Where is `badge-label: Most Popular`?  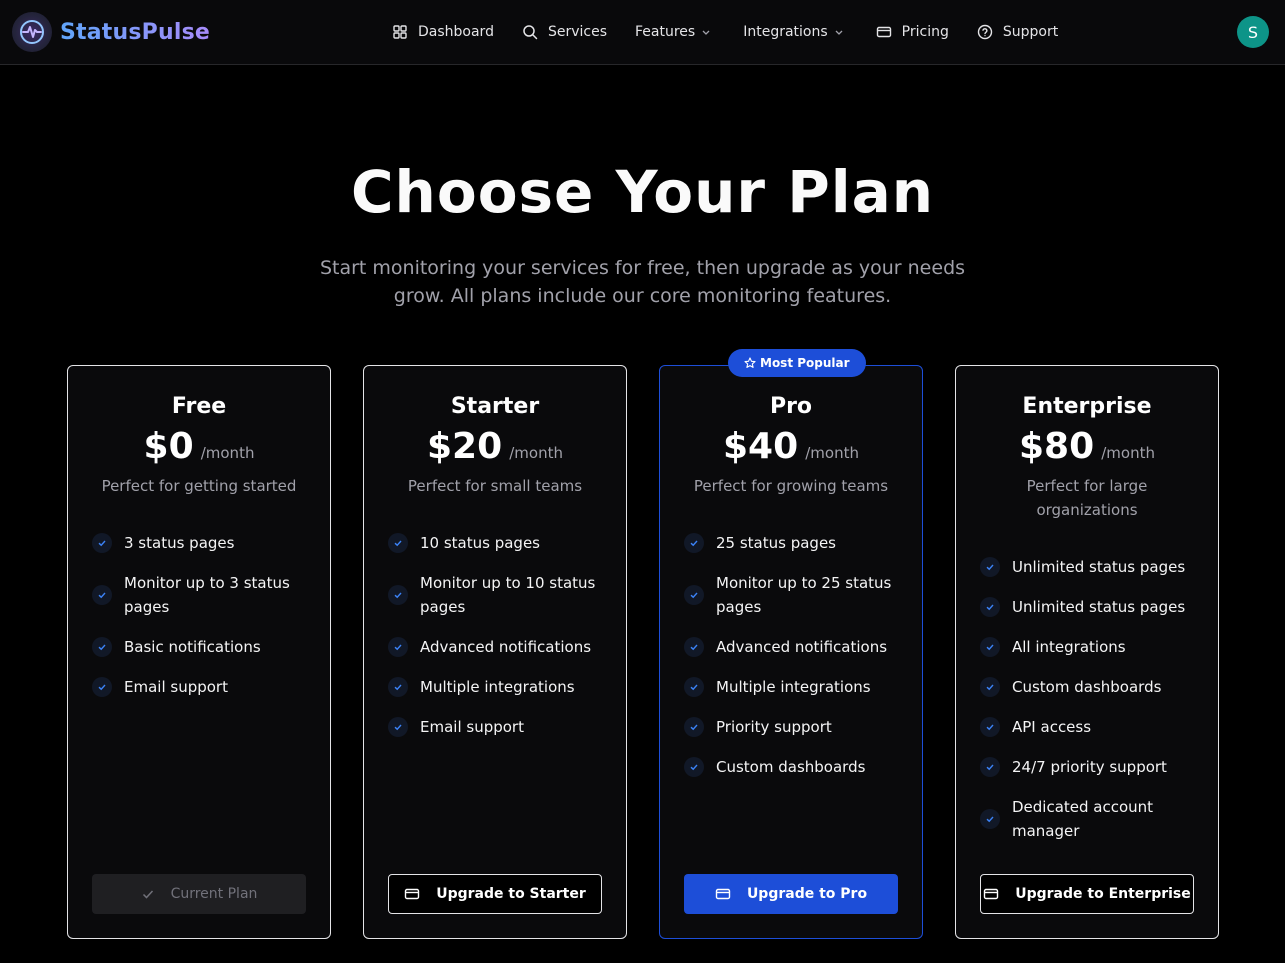
badge-label: Most Popular is located at coordinates (805, 363).